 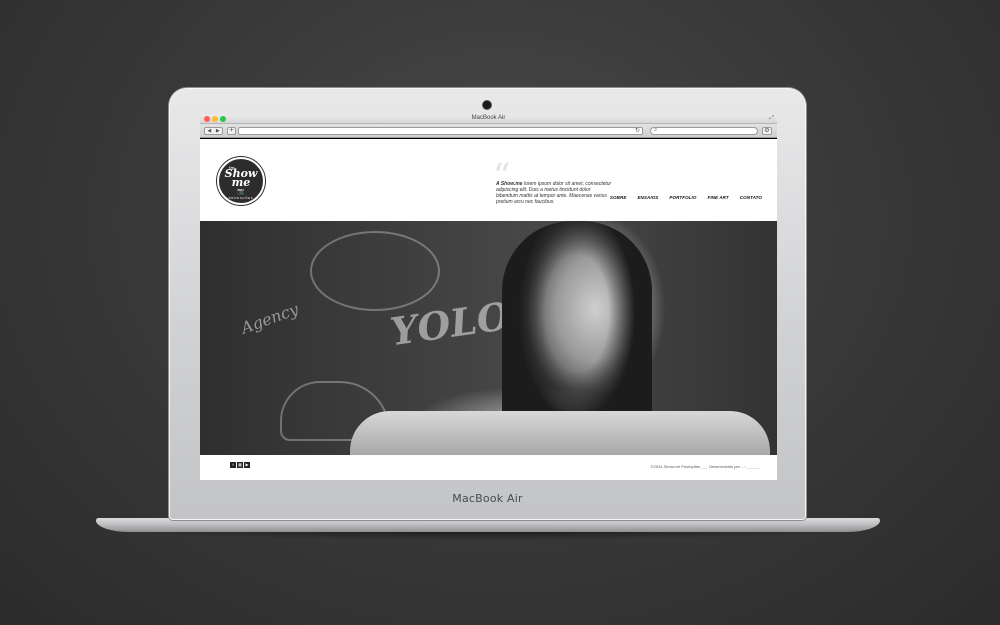 I want to click on webcam-icon, so click(x=487, y=105).